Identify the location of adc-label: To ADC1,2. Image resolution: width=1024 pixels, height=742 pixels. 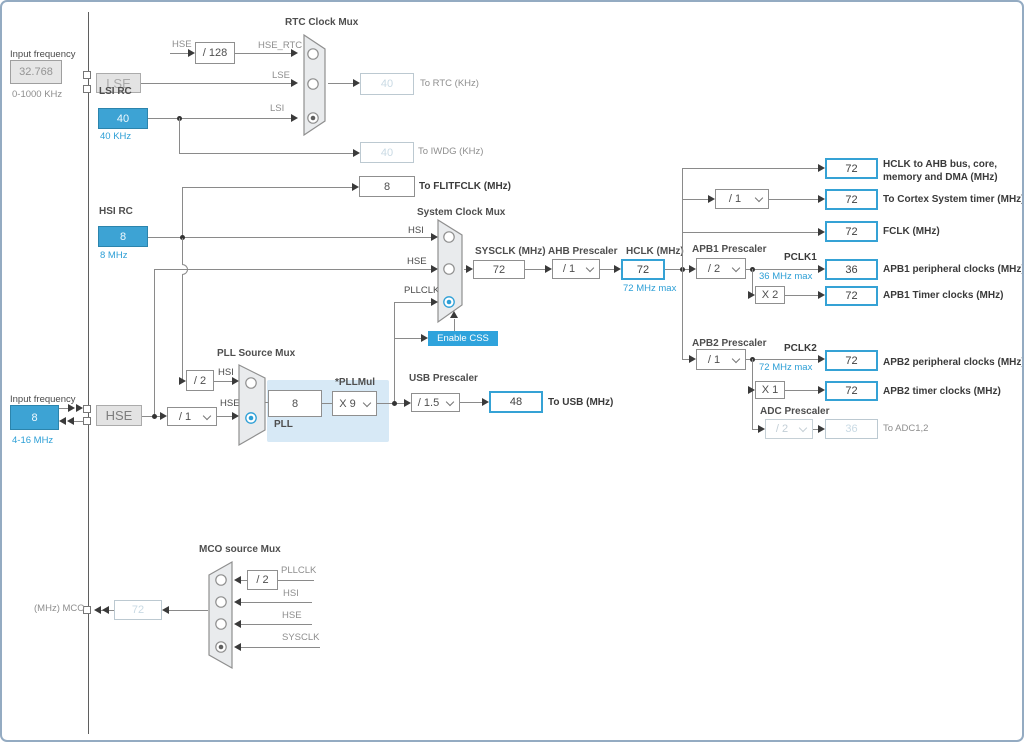
(906, 428).